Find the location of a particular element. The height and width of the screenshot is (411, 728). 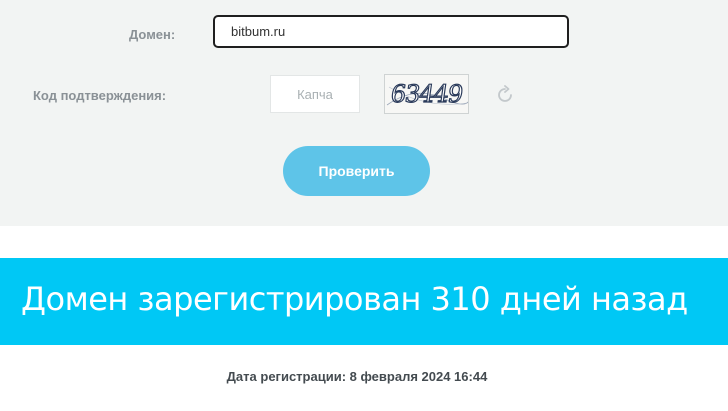

refresh-captcha-button is located at coordinates (505, 95).